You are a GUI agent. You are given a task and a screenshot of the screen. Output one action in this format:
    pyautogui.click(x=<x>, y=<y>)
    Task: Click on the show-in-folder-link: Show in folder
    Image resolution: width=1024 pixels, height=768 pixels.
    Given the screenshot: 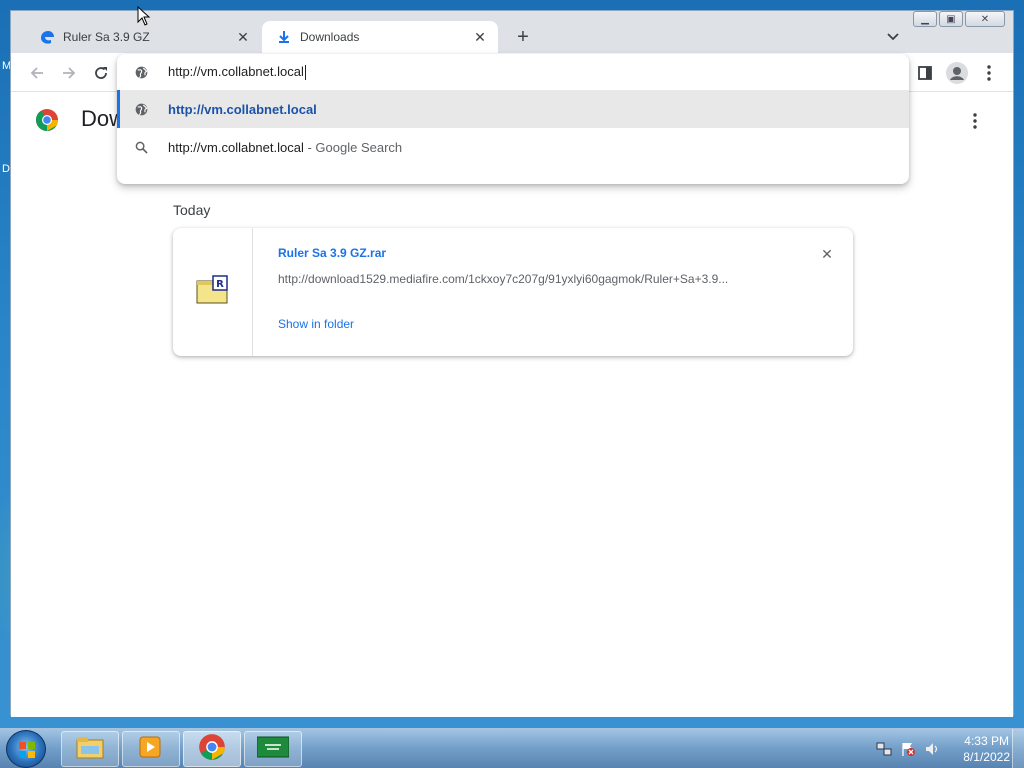 What is the action you would take?
    pyautogui.click(x=316, y=324)
    